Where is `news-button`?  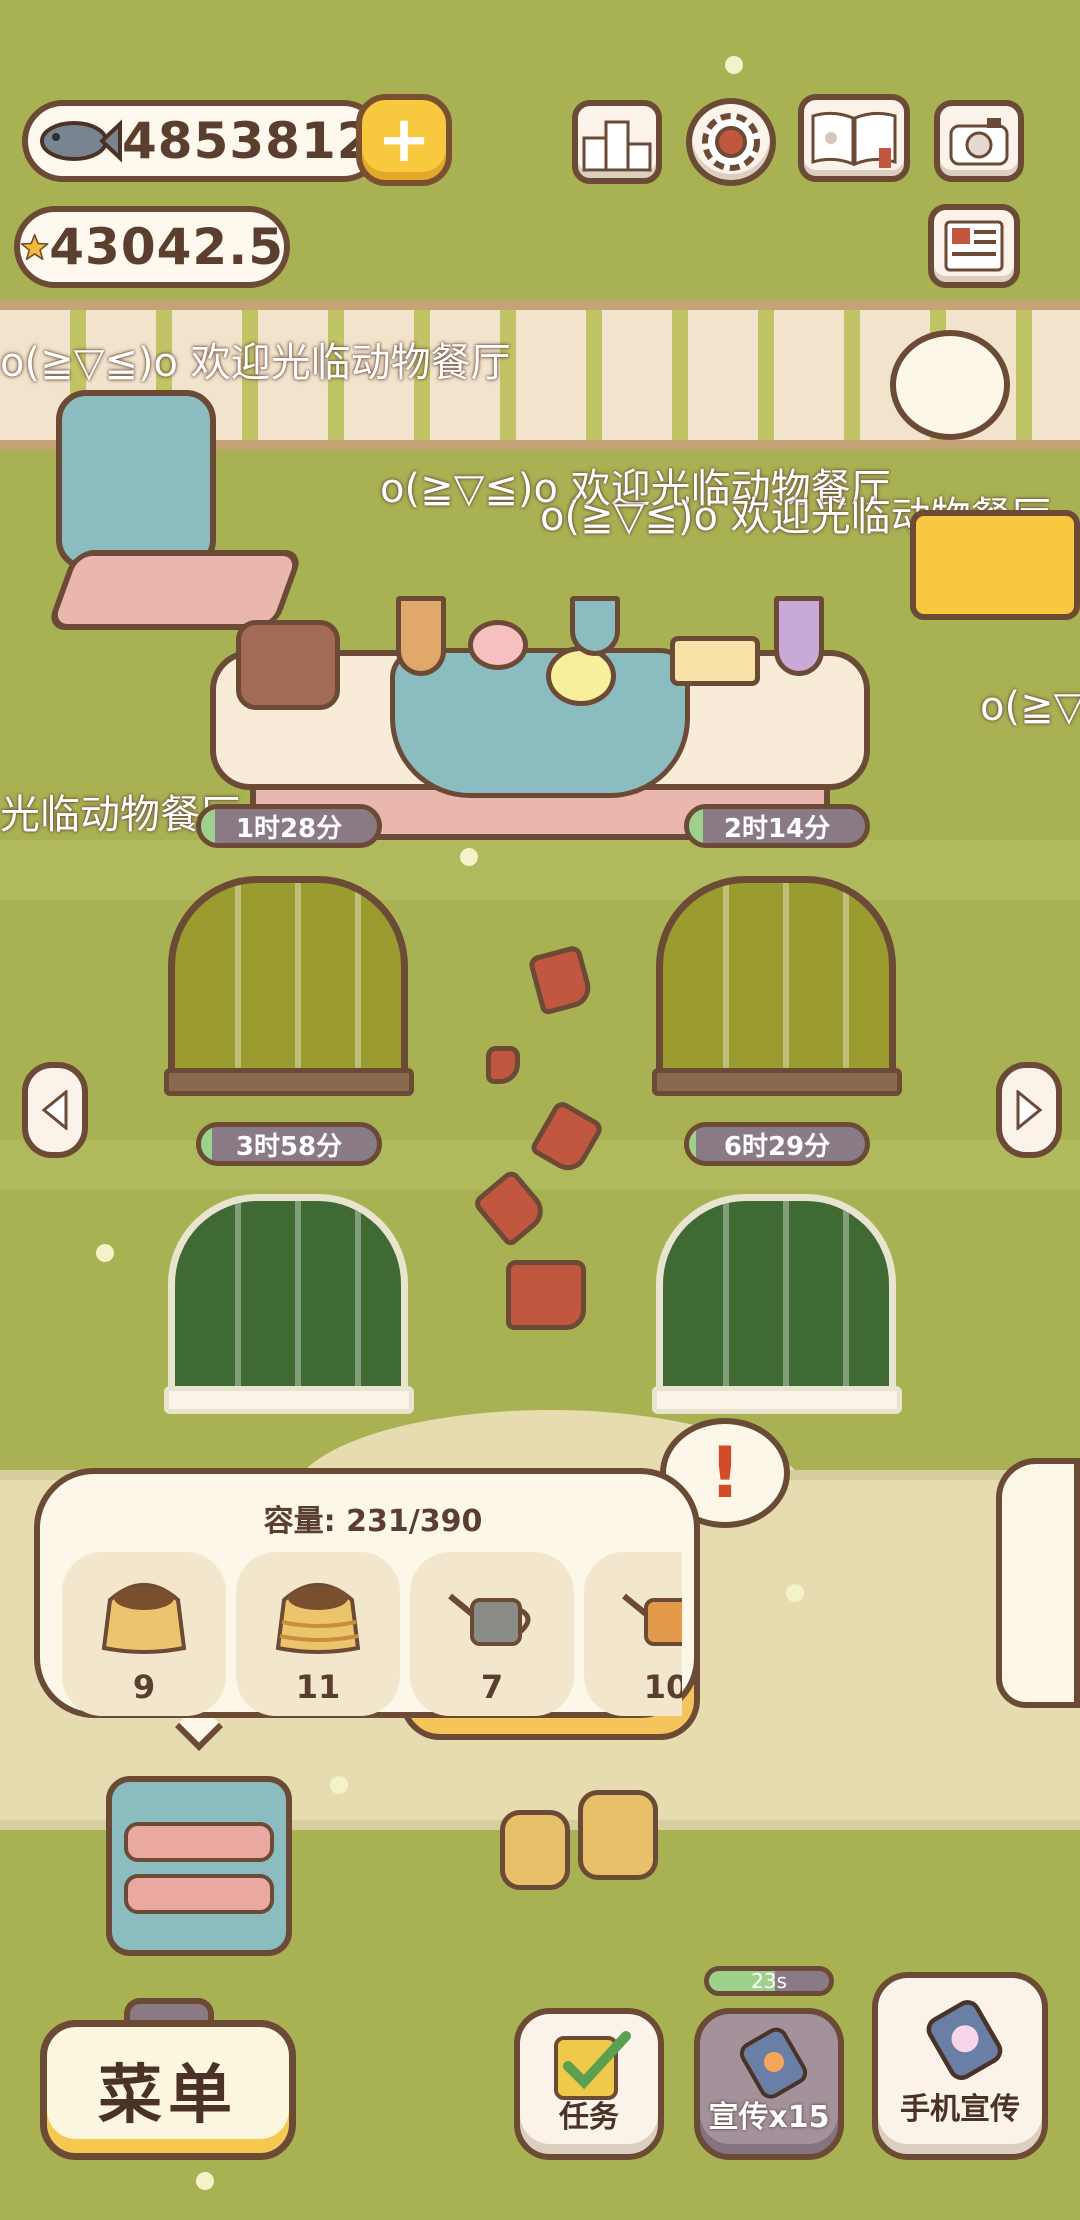
news-button is located at coordinates (974, 246).